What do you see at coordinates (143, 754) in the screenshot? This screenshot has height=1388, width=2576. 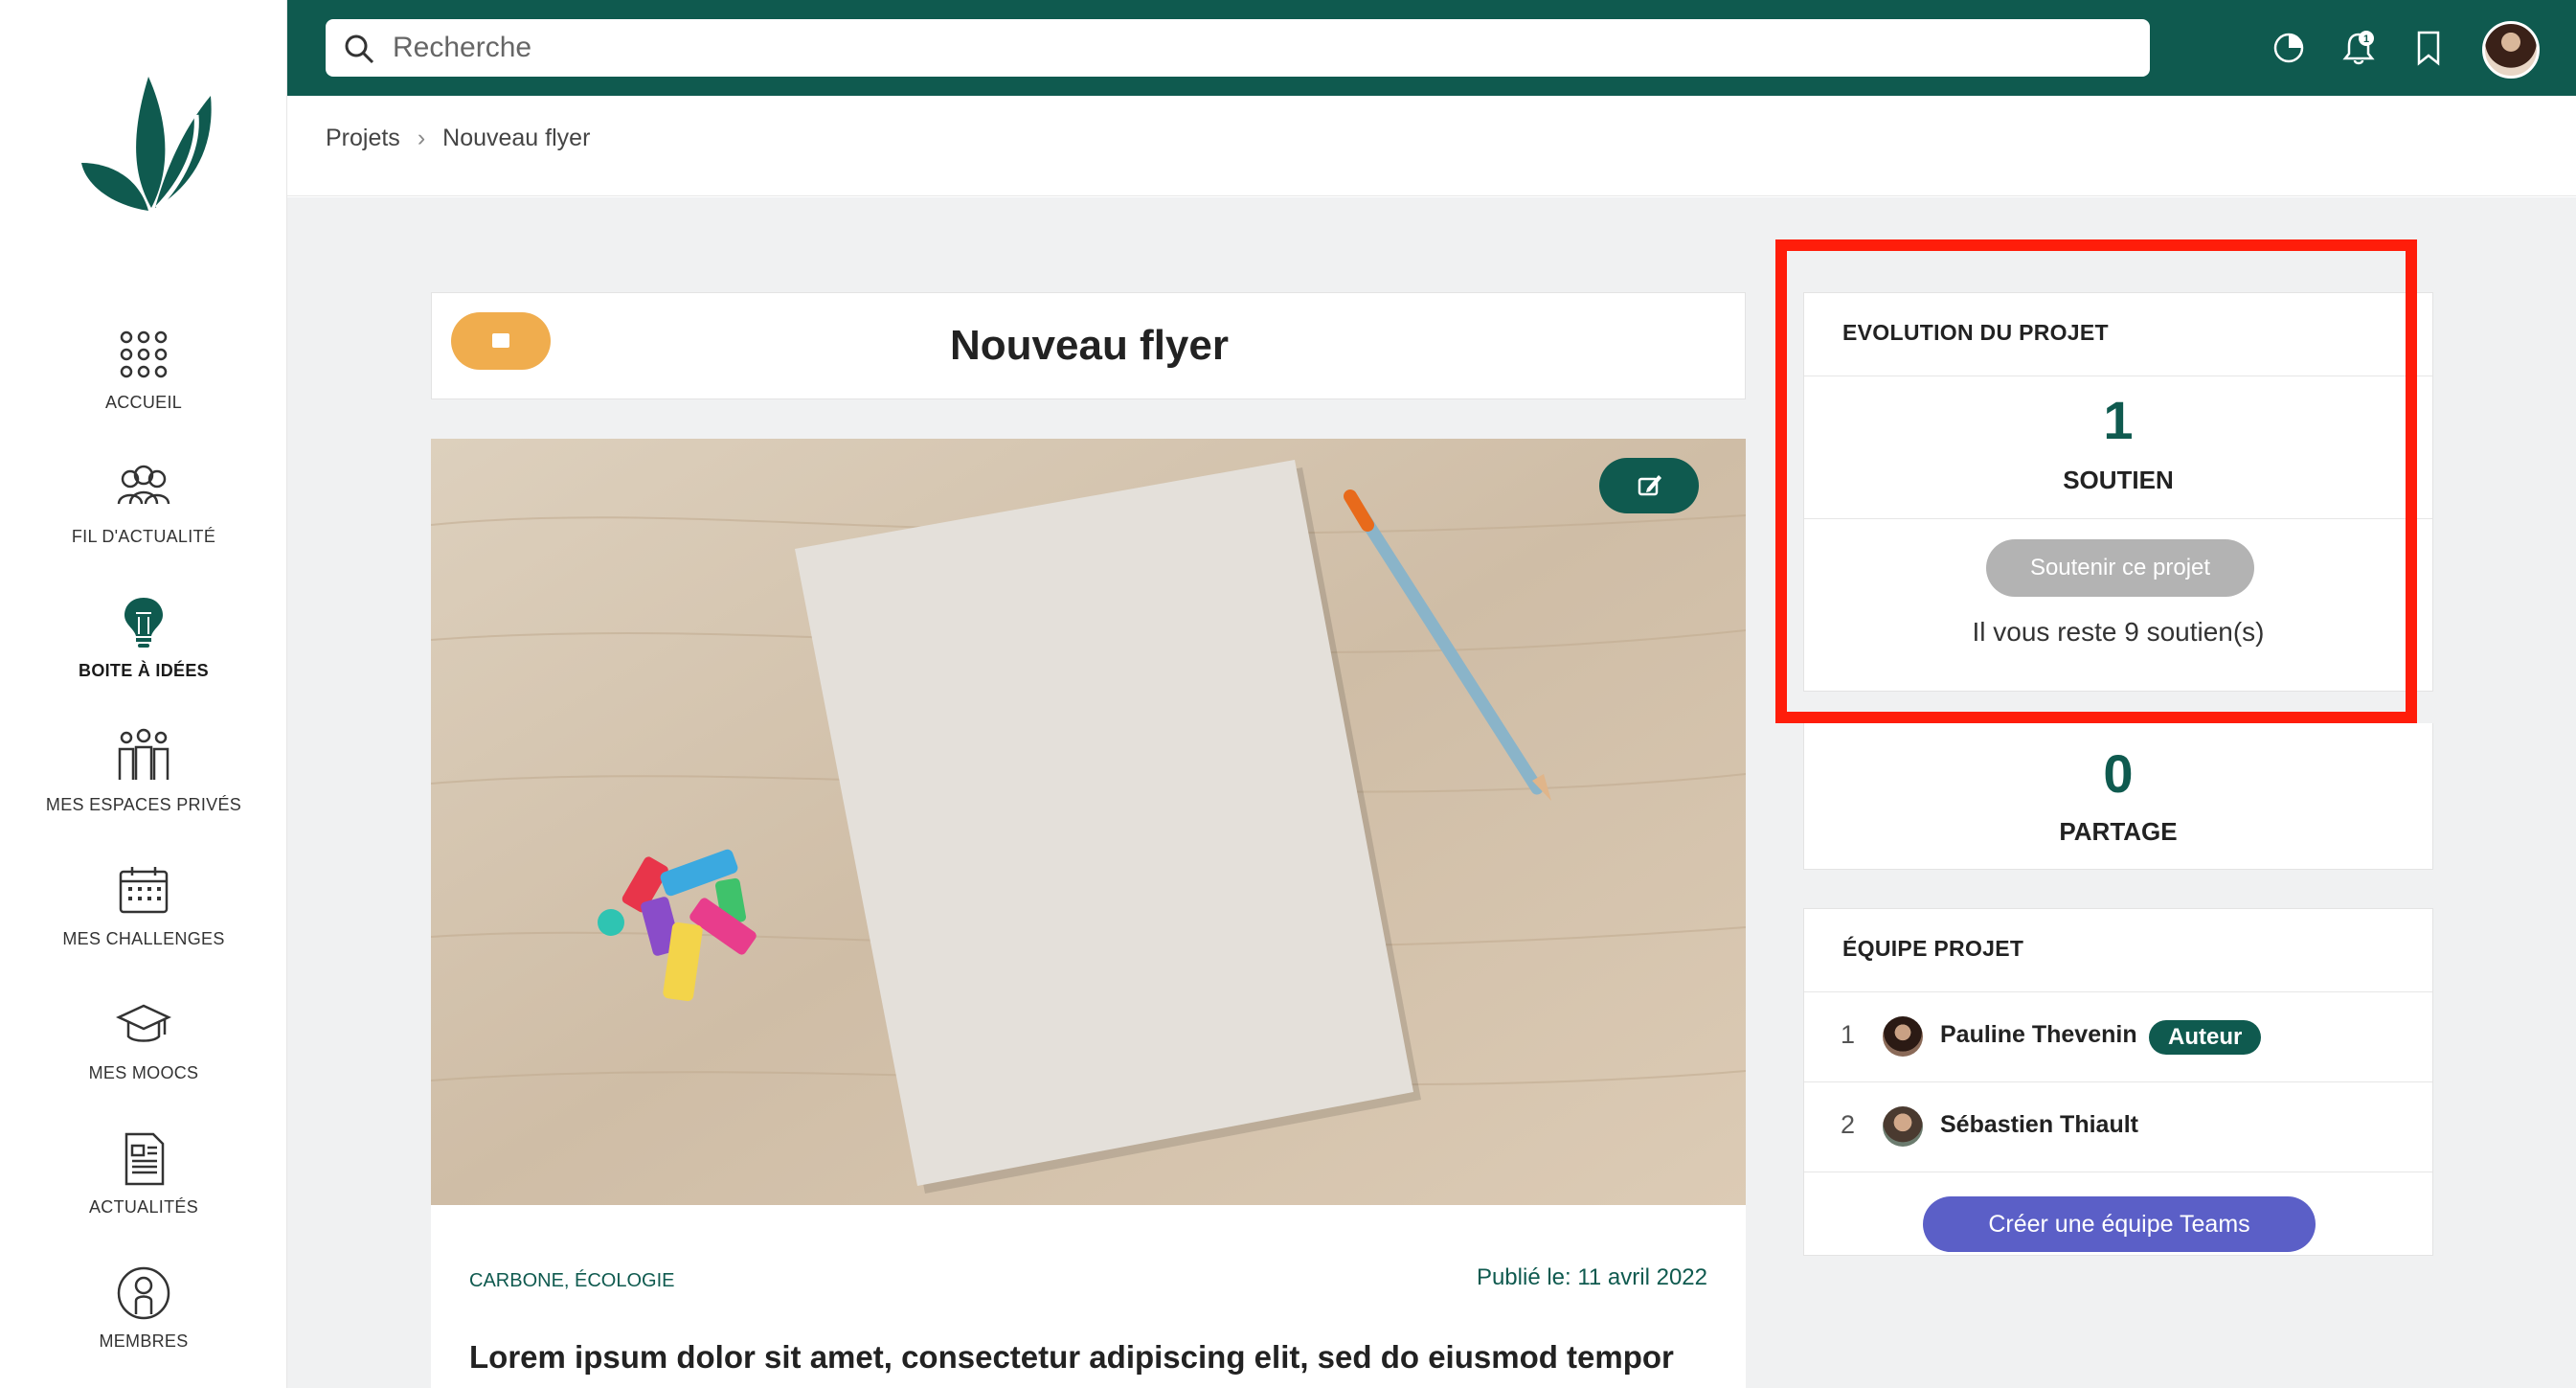 I see `team-icon` at bounding box center [143, 754].